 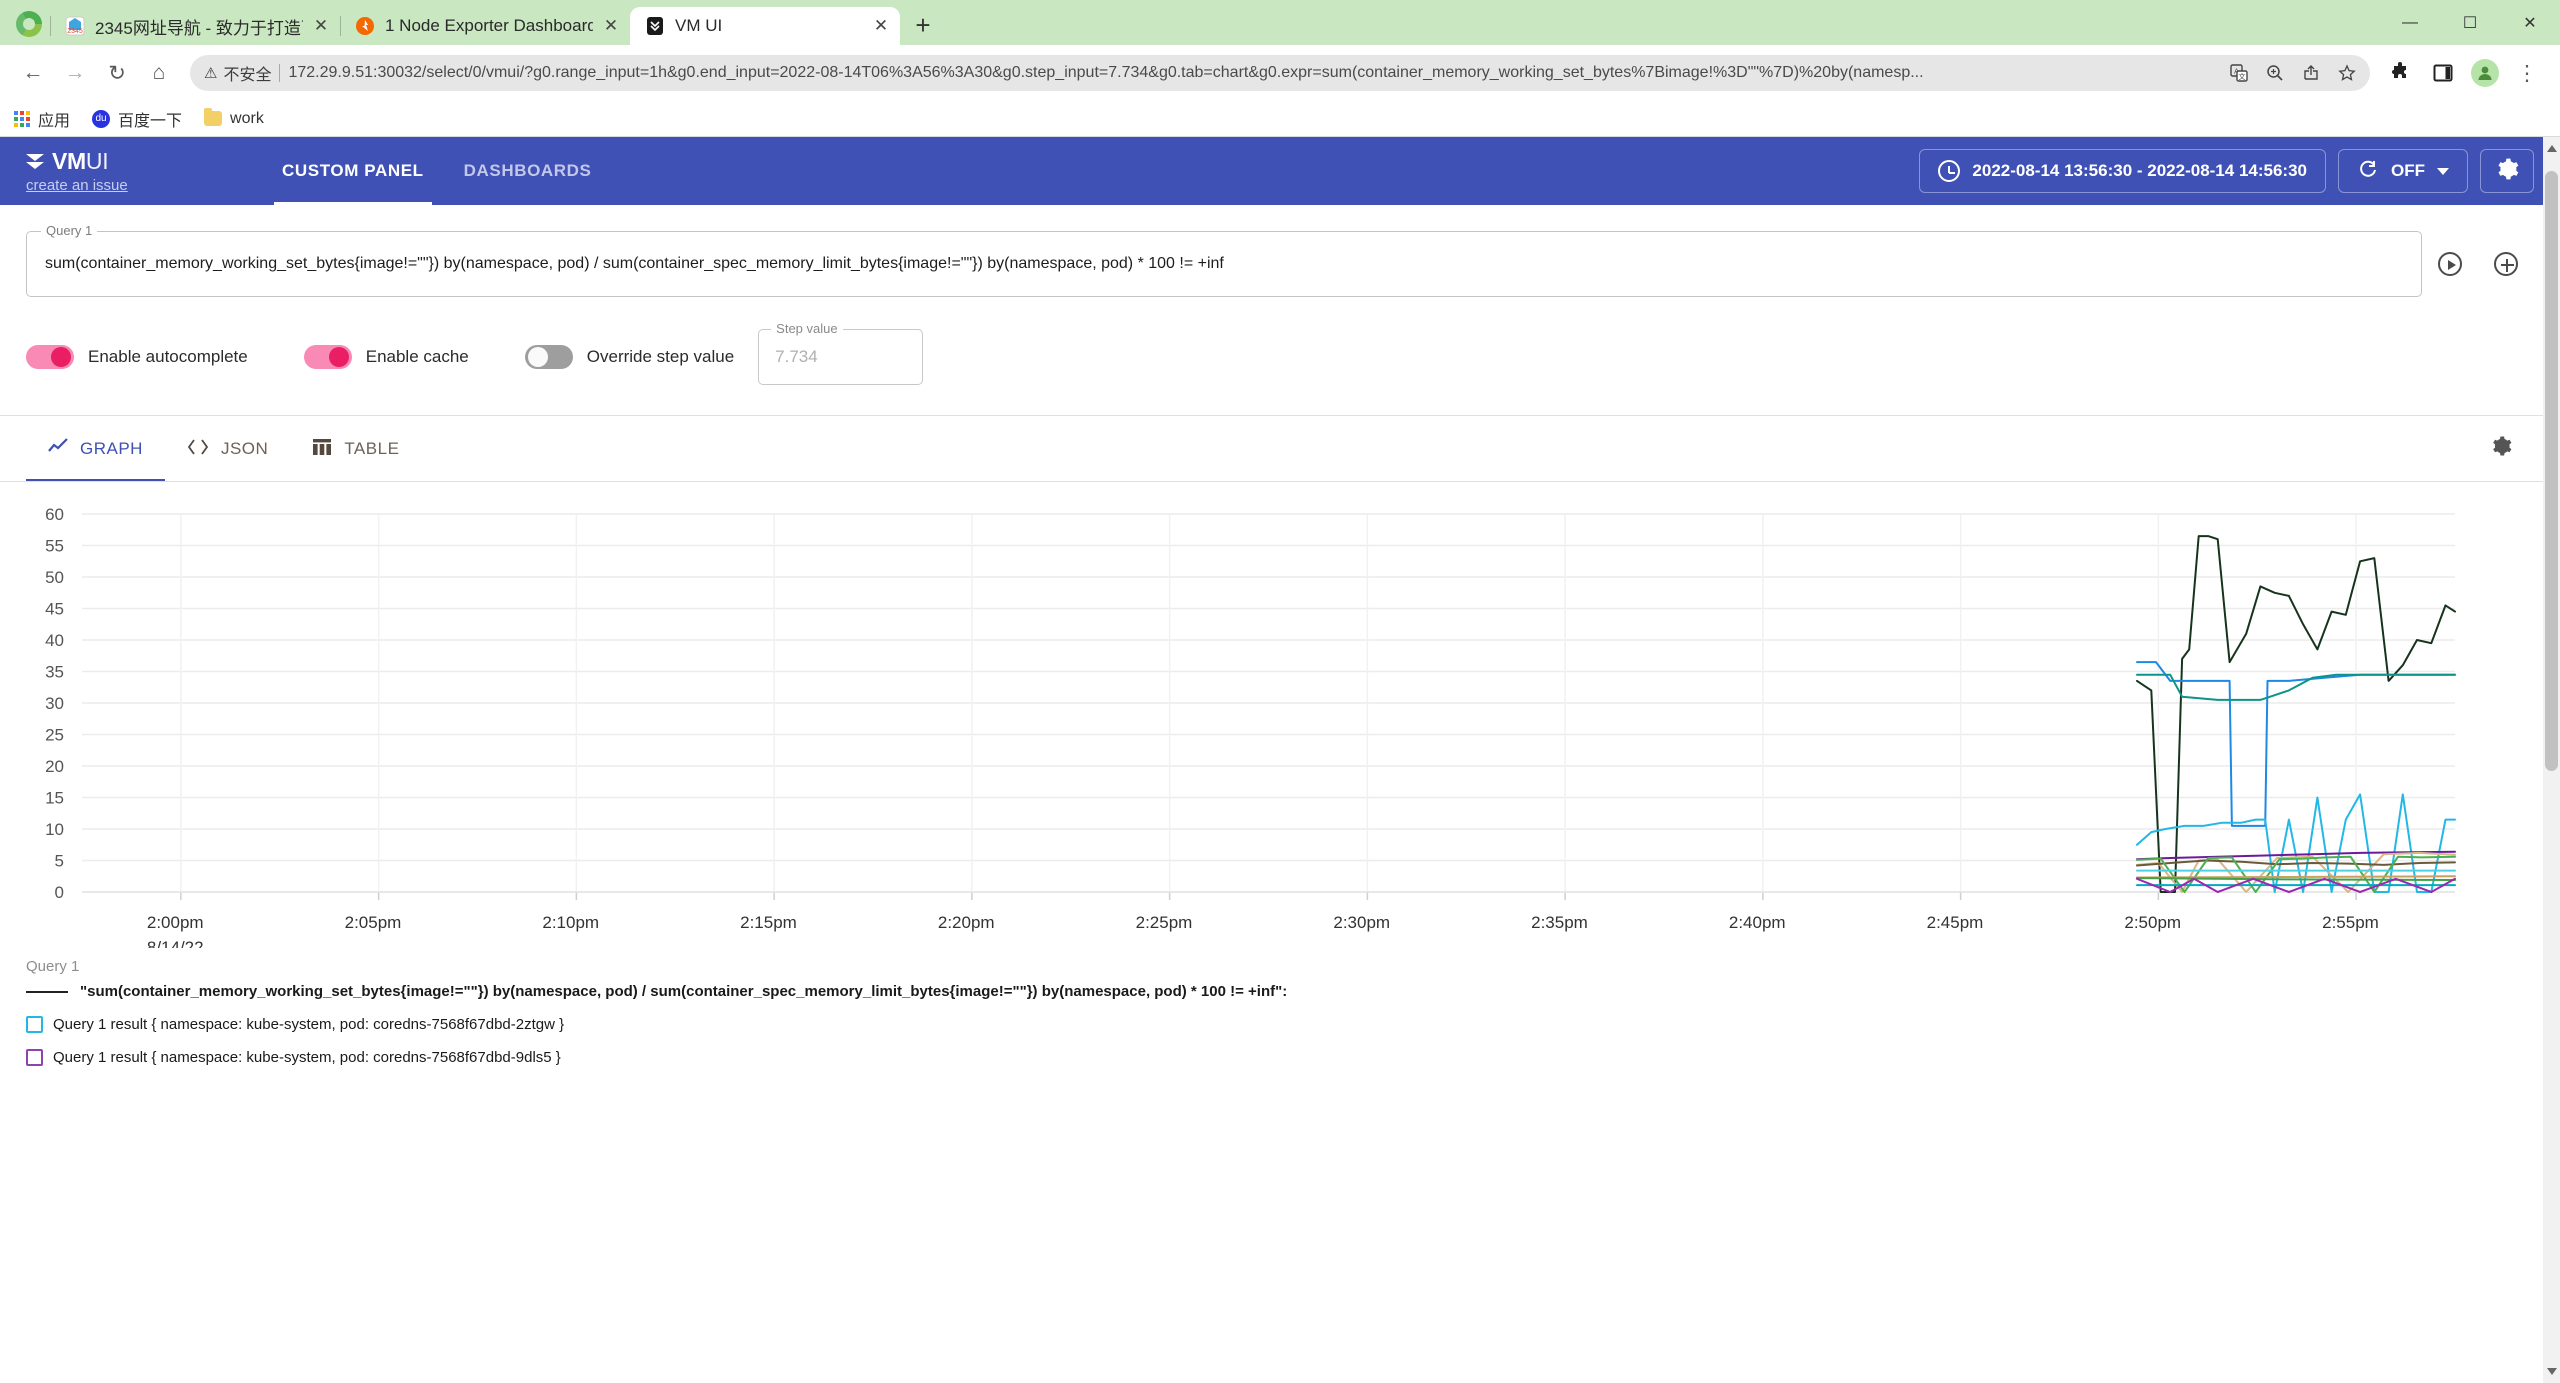 What do you see at coordinates (485, 26) in the screenshot?
I see `browser-tab-1: 1 Node Exporter Dashboard 22... ✕` at bounding box center [485, 26].